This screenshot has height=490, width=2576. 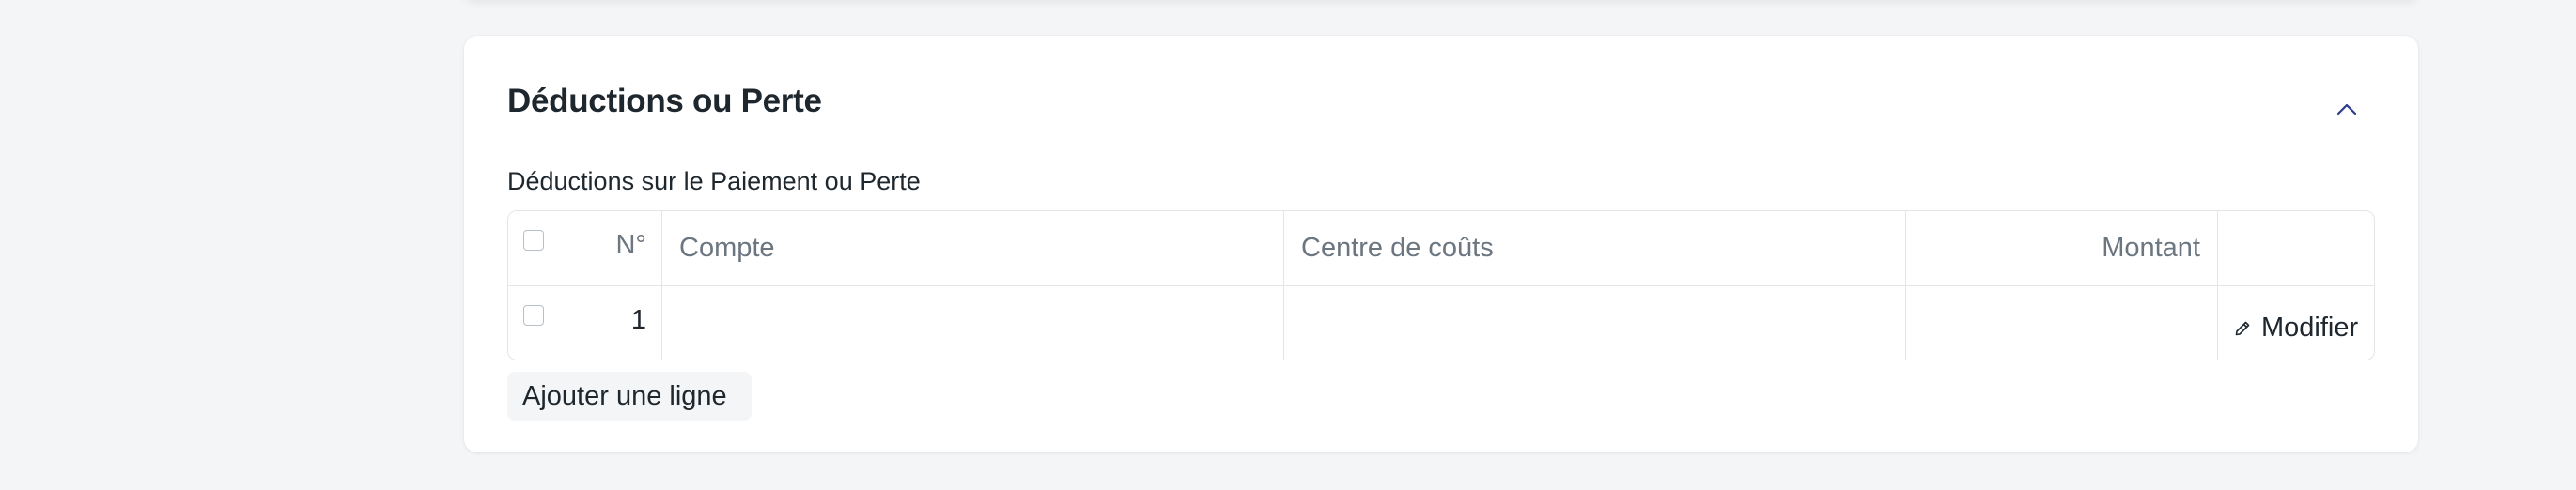 What do you see at coordinates (534, 240) in the screenshot?
I see `select-all-checkbox` at bounding box center [534, 240].